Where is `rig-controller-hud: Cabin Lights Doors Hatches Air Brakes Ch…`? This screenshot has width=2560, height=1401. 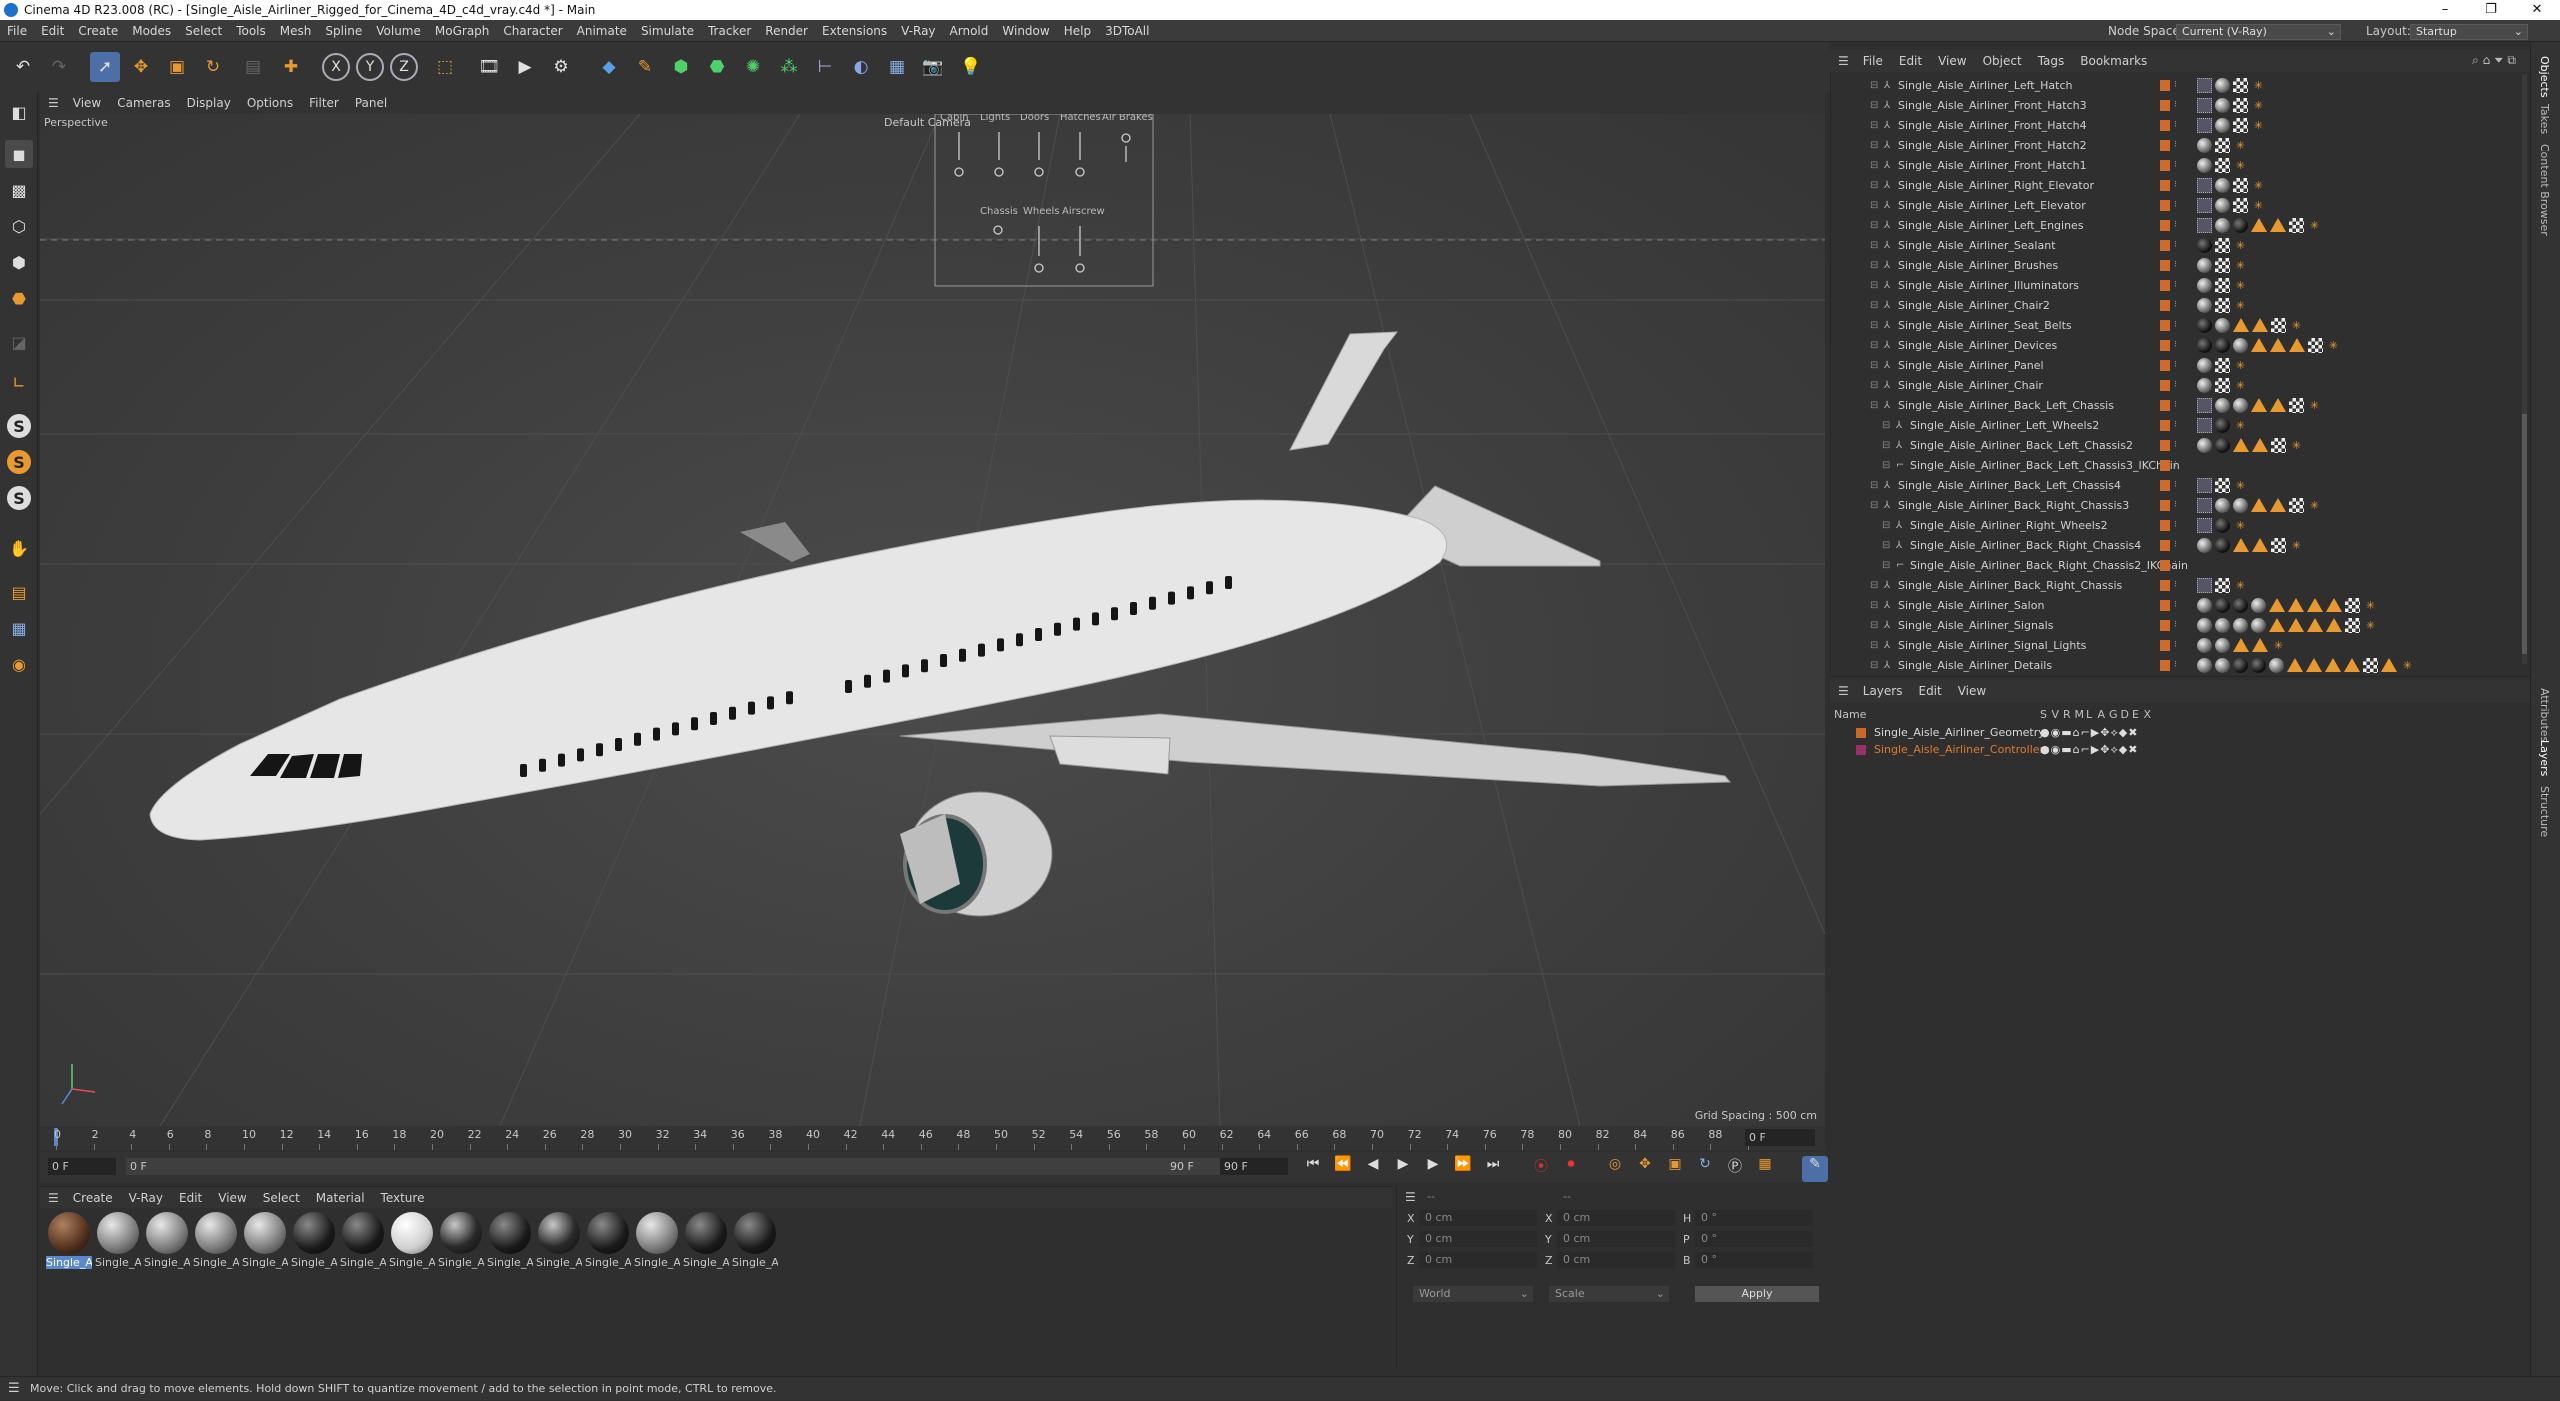 rig-controller-hud: Cabin Lights Doors Hatches Air Brakes Ch… is located at coordinates (1044, 200).